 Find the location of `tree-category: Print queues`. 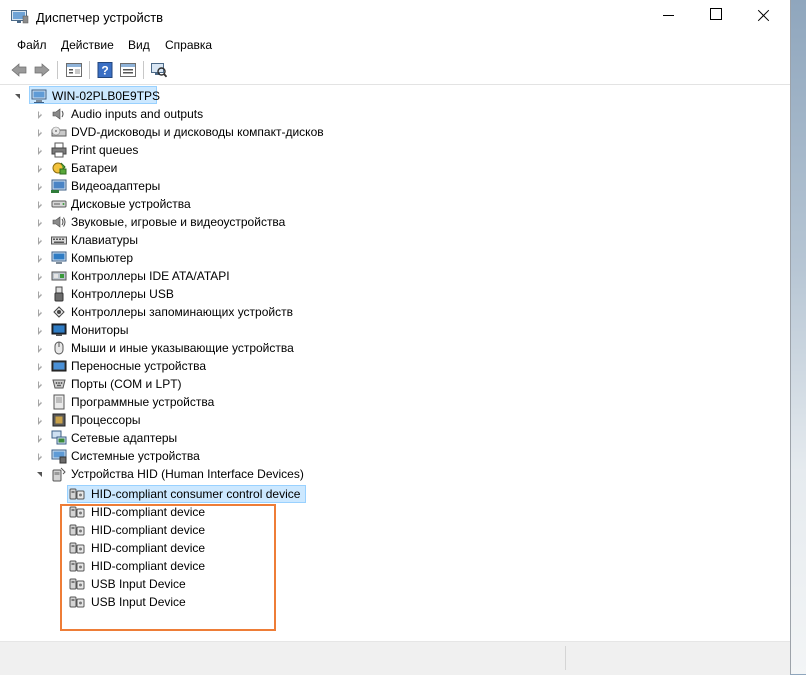

tree-category: Print queues is located at coordinates (253, 150).